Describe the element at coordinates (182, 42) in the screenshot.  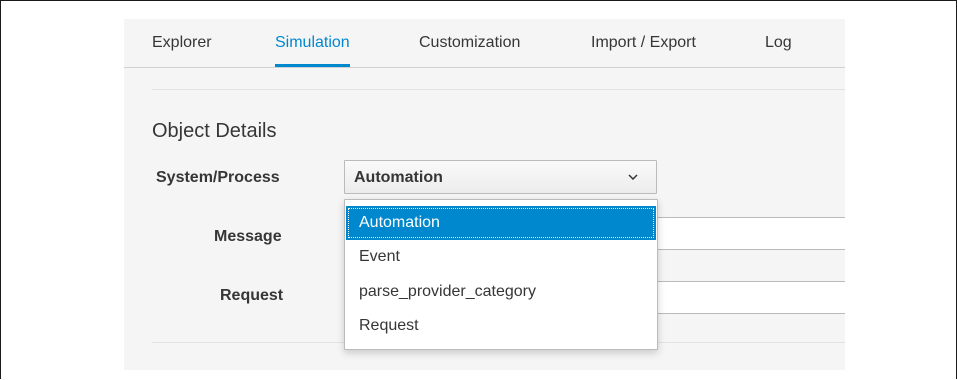
I see `tab-explorer: Explorer` at that location.